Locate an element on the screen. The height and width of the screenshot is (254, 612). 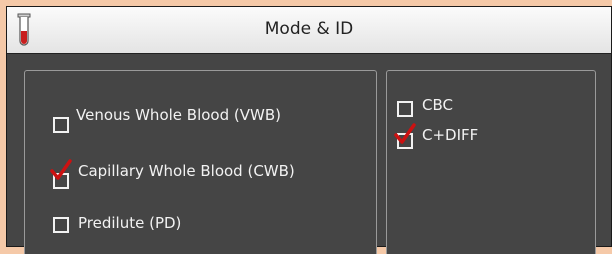
dialog-title: Mode & ID is located at coordinates (309, 29).